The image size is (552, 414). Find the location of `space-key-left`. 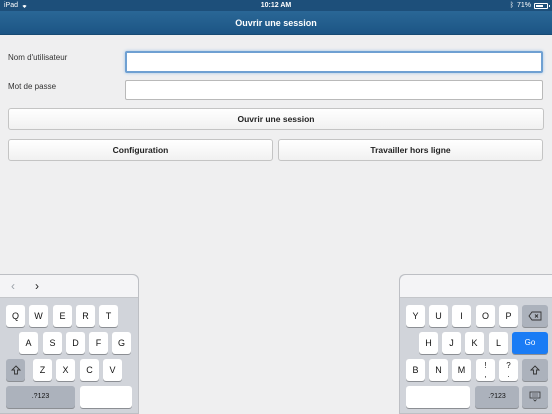

space-key-left is located at coordinates (106, 397).